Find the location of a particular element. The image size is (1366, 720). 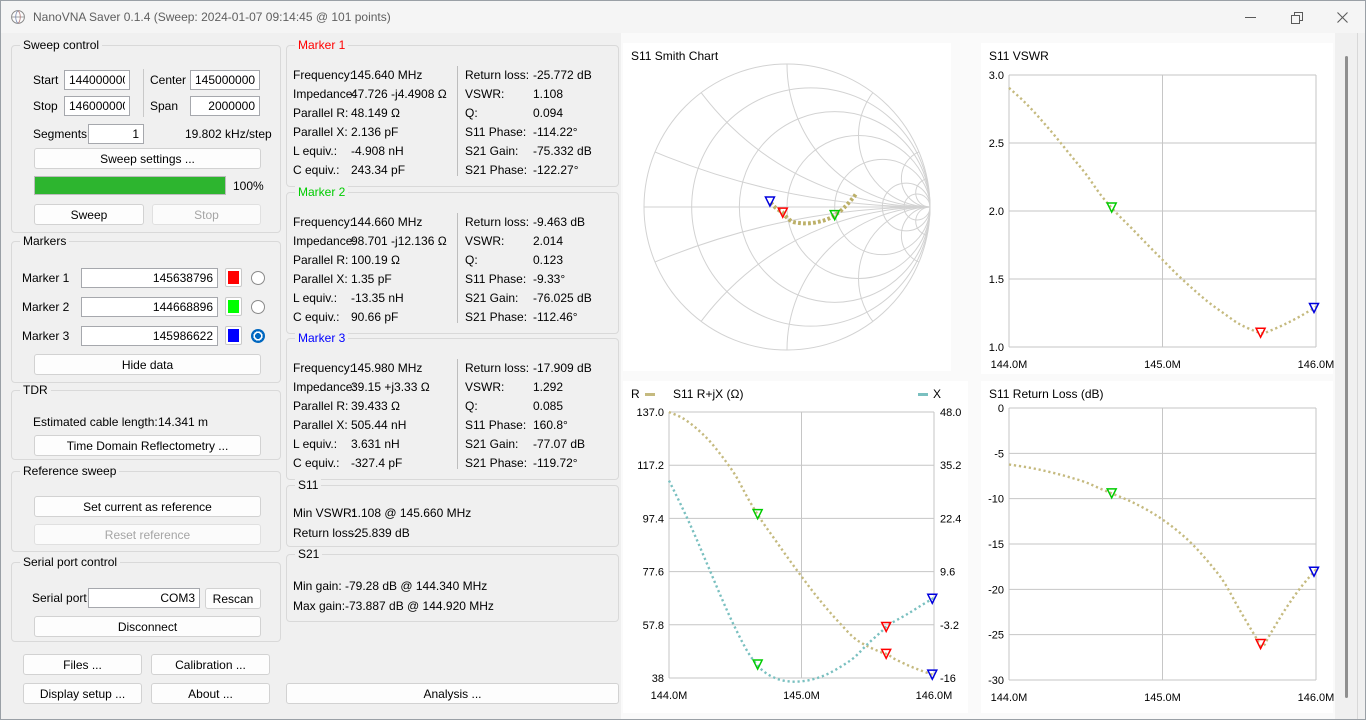

start-input is located at coordinates (97, 80).